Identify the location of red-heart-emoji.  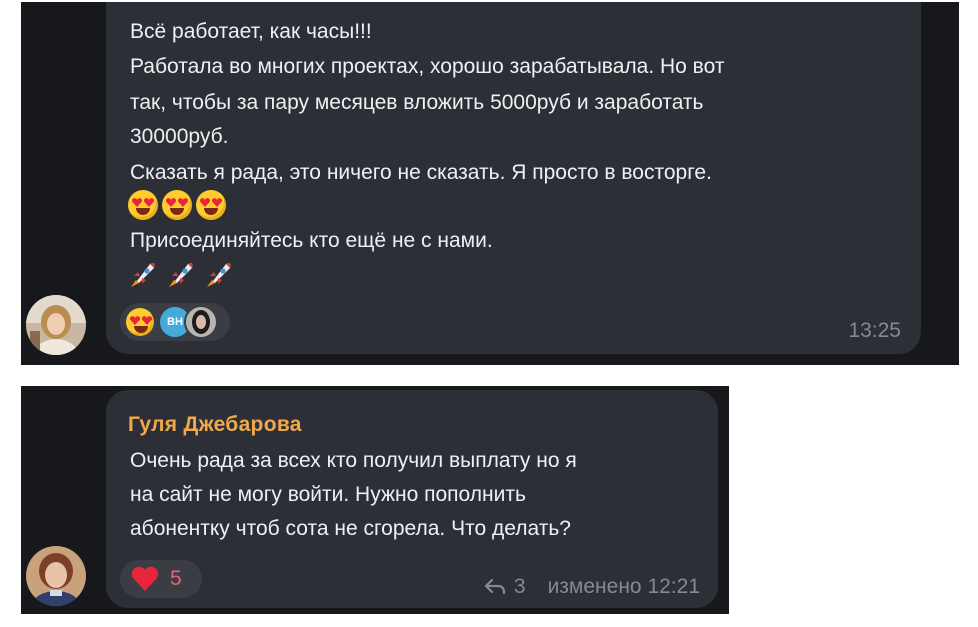
(145, 578).